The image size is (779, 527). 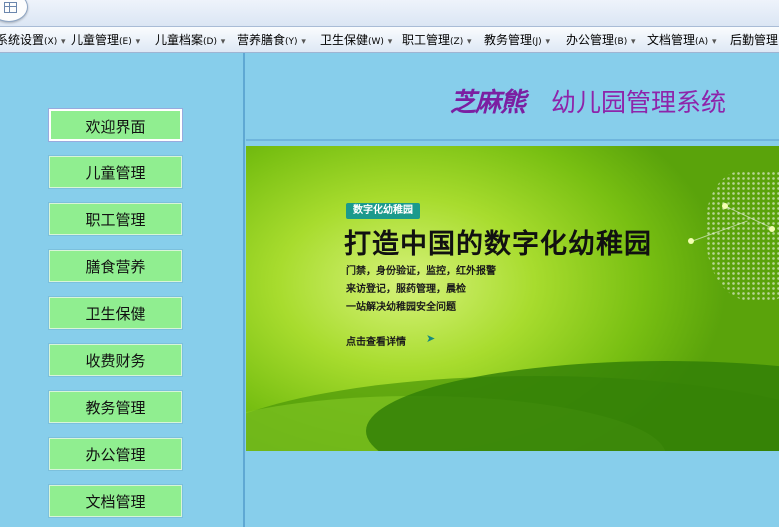 I want to click on nav-child-management-button: 儿童管理, so click(x=115, y=172).